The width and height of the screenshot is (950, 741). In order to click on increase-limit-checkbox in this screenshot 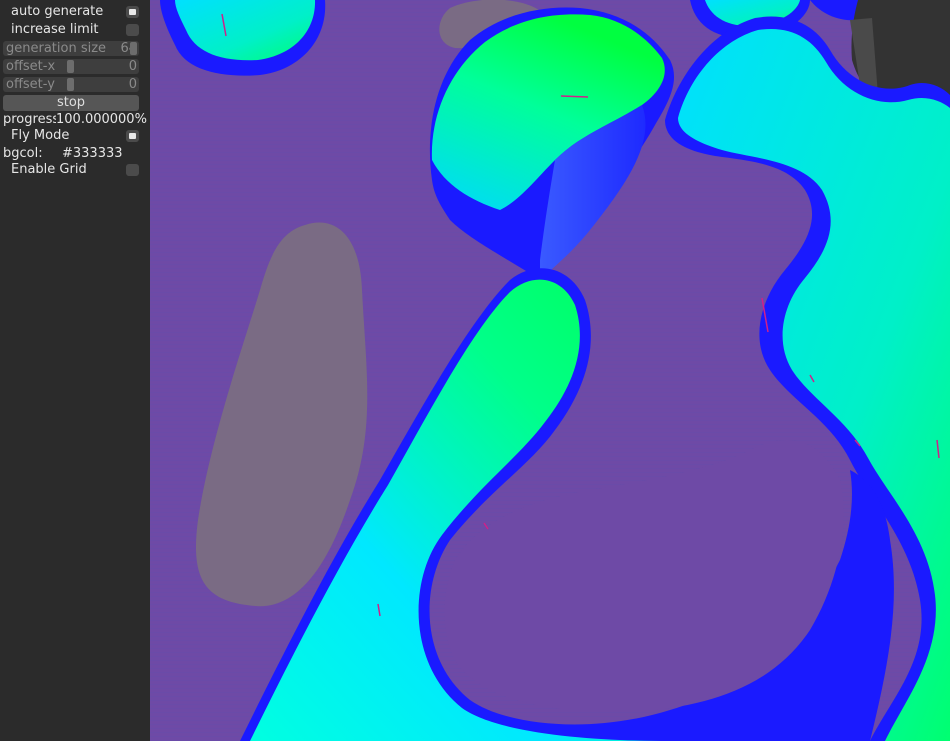, I will do `click(132, 30)`.